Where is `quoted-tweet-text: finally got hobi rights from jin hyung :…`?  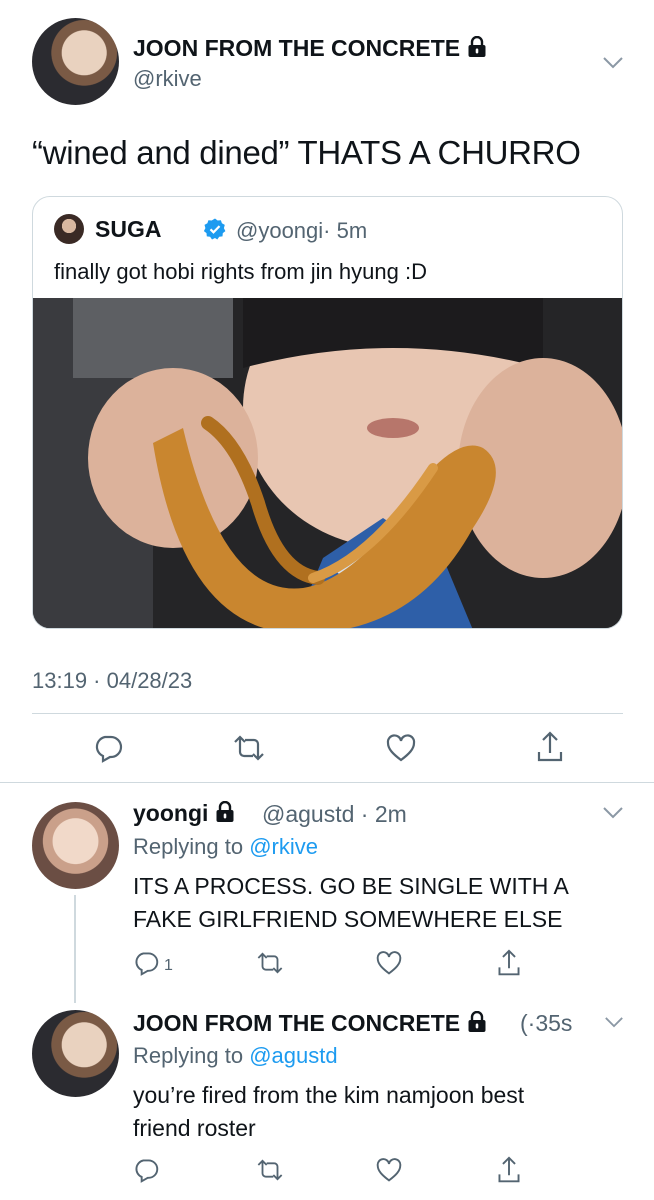 quoted-tweet-text: finally got hobi rights from jin hyung :… is located at coordinates (240, 271).